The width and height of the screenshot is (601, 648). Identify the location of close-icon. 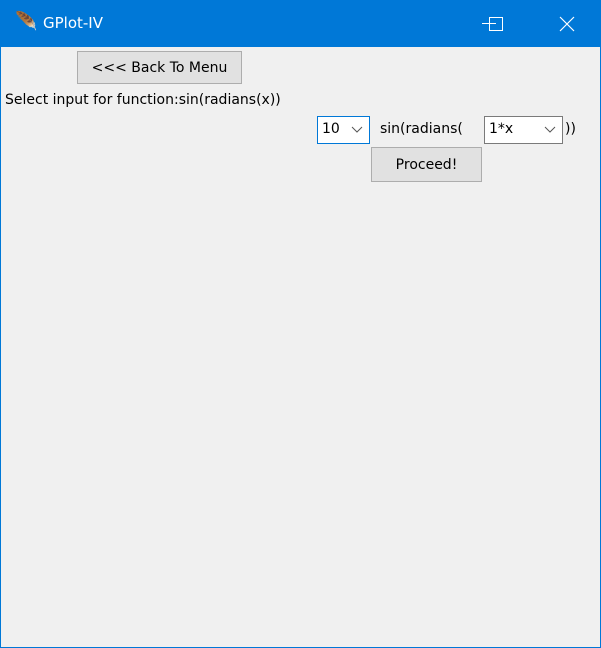
(567, 24).